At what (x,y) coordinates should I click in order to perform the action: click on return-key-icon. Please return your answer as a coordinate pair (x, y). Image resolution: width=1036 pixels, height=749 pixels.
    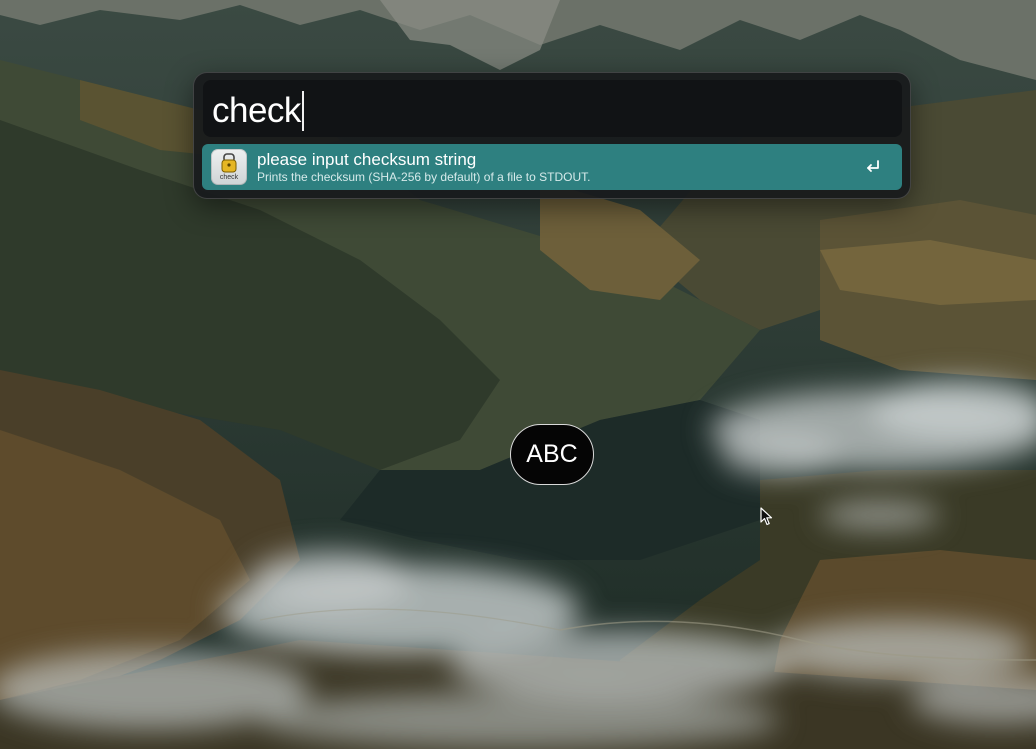
    Looking at the image, I should click on (873, 166).